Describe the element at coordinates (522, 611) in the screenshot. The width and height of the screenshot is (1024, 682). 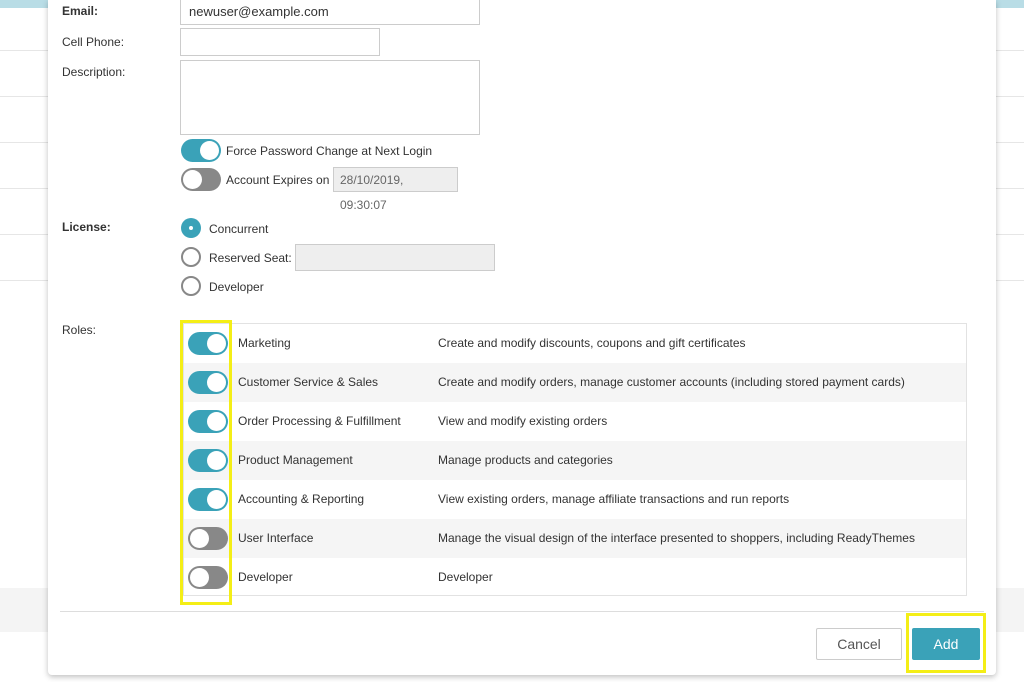
I see `footer-divider` at that location.